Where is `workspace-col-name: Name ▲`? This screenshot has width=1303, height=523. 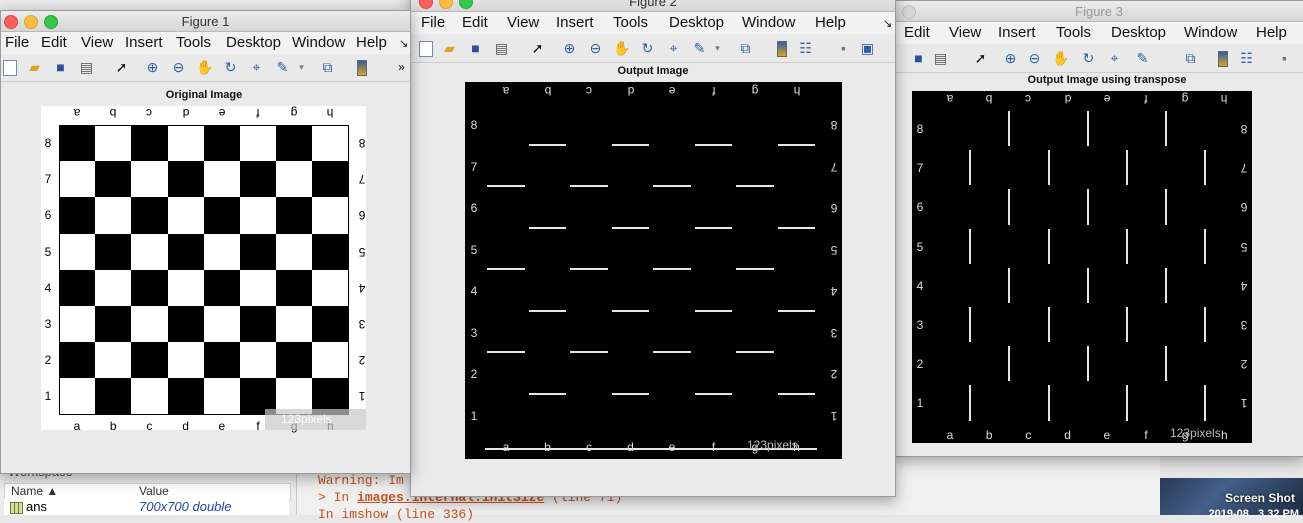 workspace-col-name: Name ▲ is located at coordinates (34, 491).